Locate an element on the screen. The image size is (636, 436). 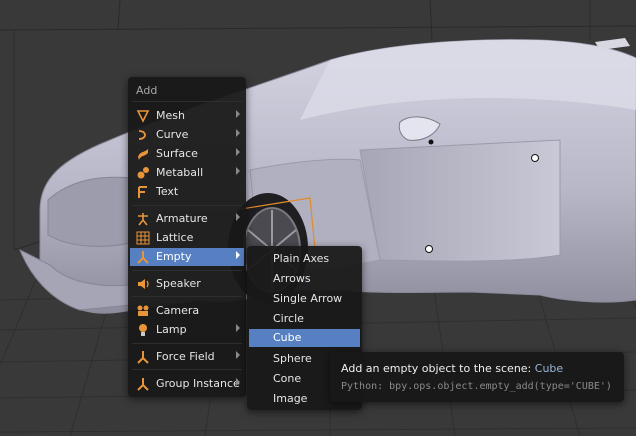
menu-item-label: Surface is located at coordinates (177, 153).